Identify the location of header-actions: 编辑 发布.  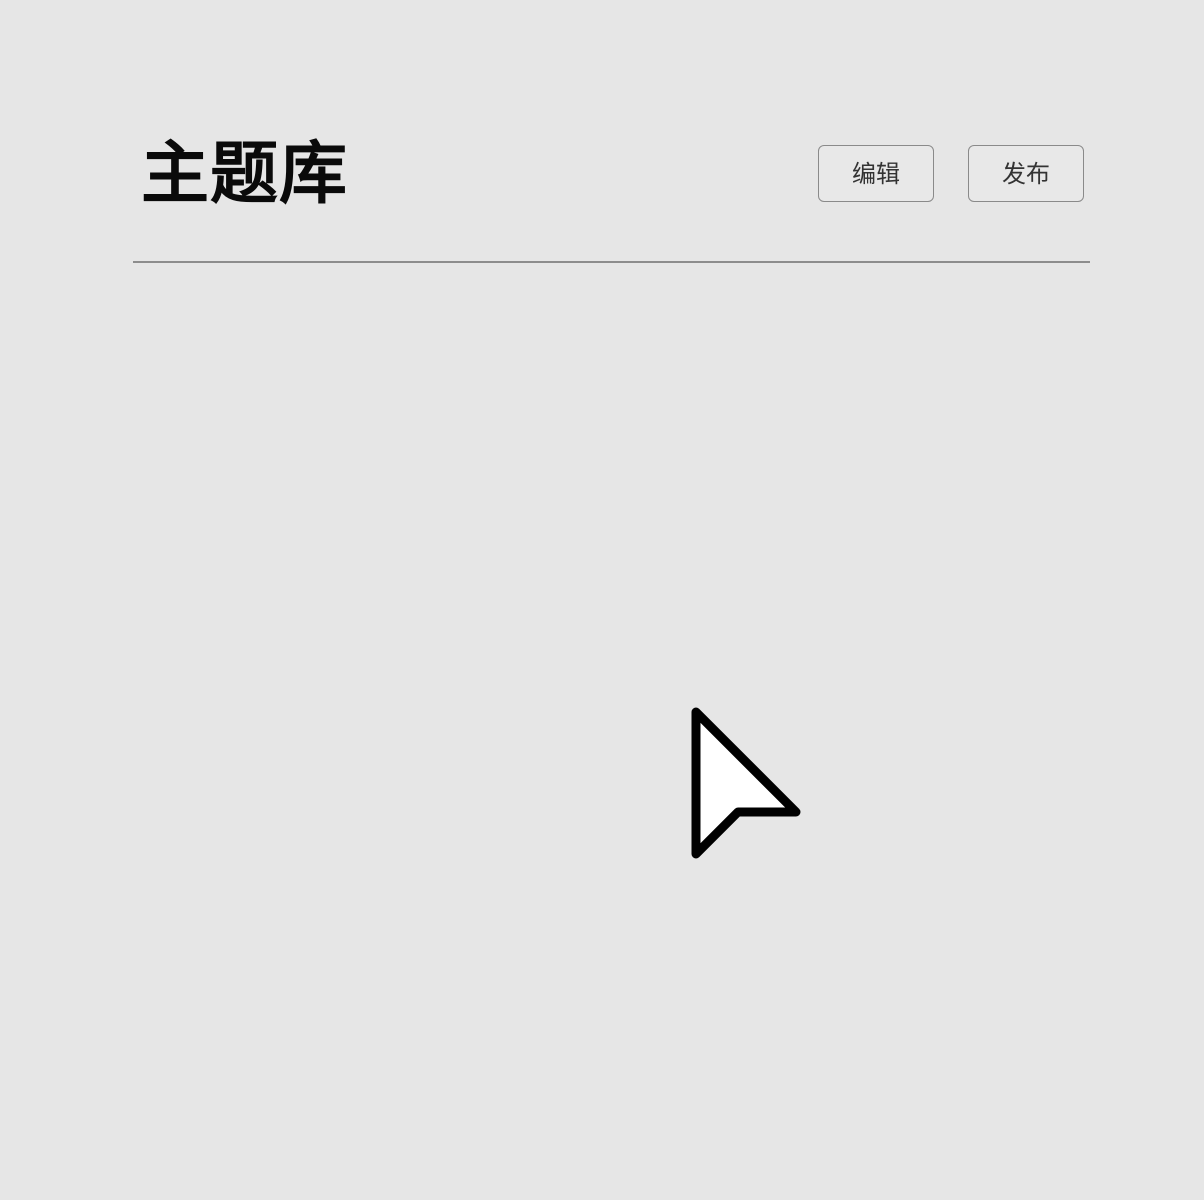
(951, 173).